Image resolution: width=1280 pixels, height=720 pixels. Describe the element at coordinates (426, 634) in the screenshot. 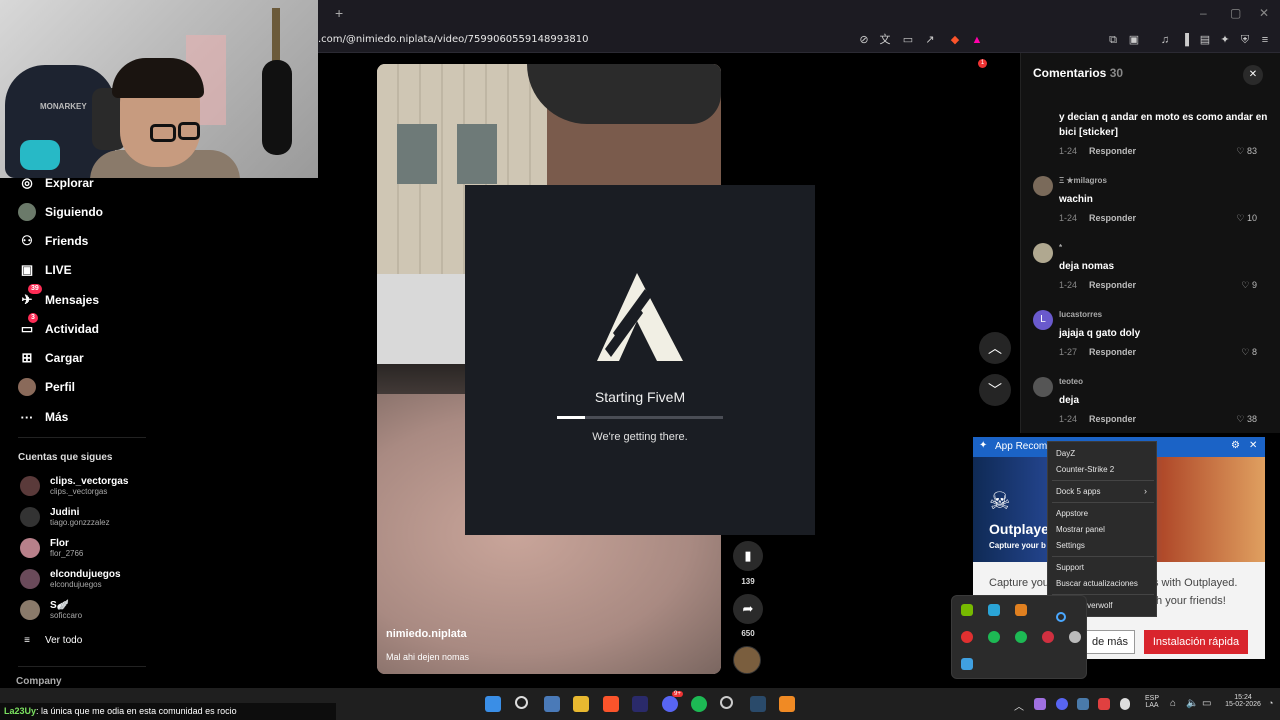

I see `video-username: nimiedo.niplata` at that location.